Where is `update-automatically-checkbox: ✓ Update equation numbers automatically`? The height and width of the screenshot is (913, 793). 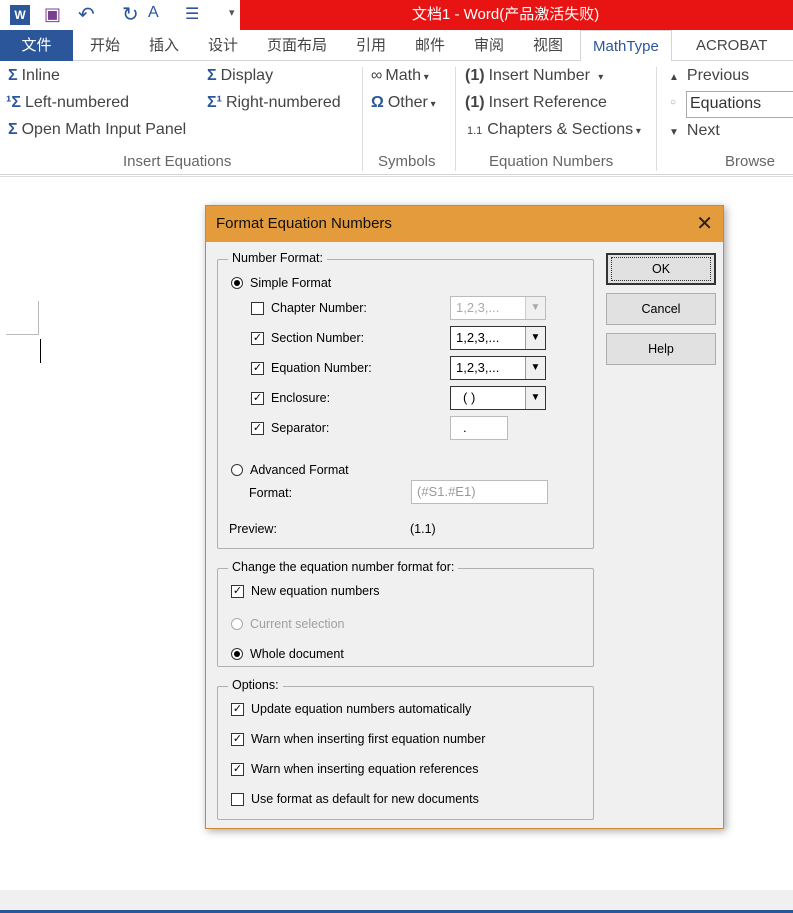
update-automatically-checkbox: ✓ Update equation numbers automatically is located at coordinates (351, 709).